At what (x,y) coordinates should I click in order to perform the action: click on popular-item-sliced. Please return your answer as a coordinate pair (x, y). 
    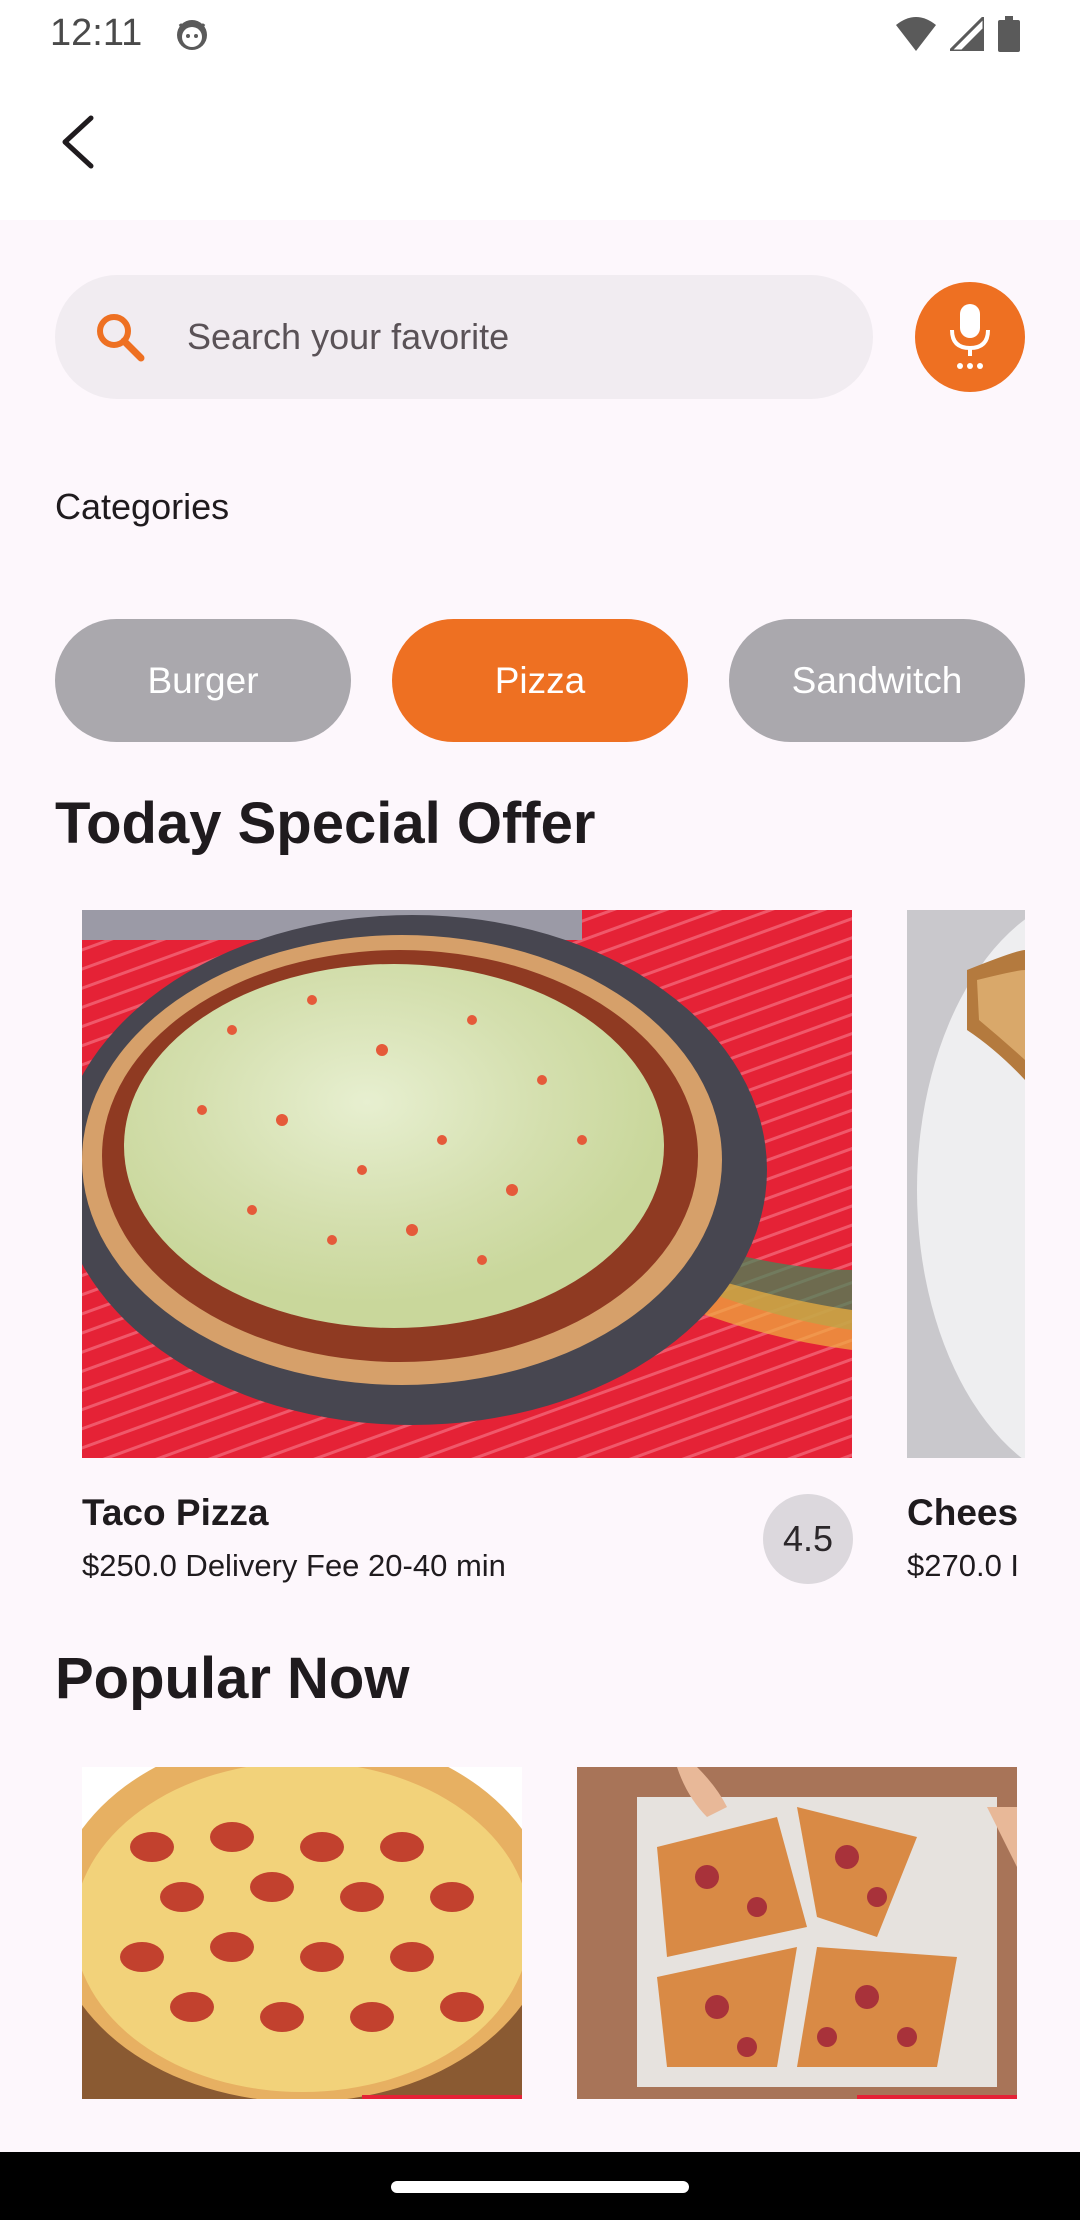
    Looking at the image, I should click on (797, 1933).